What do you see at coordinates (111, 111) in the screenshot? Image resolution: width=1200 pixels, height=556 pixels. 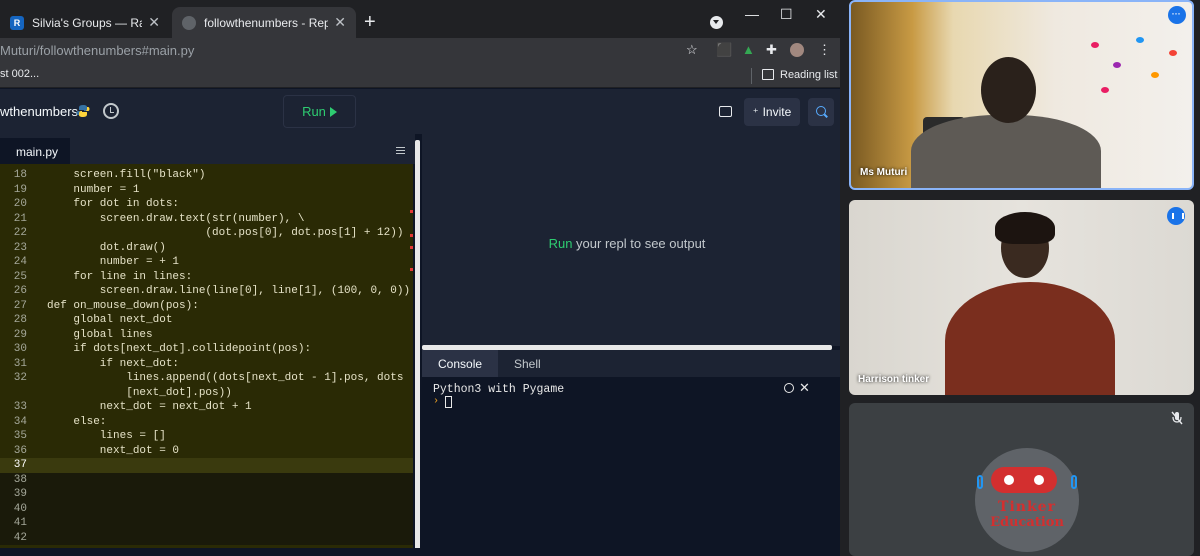 I see `history-icon` at bounding box center [111, 111].